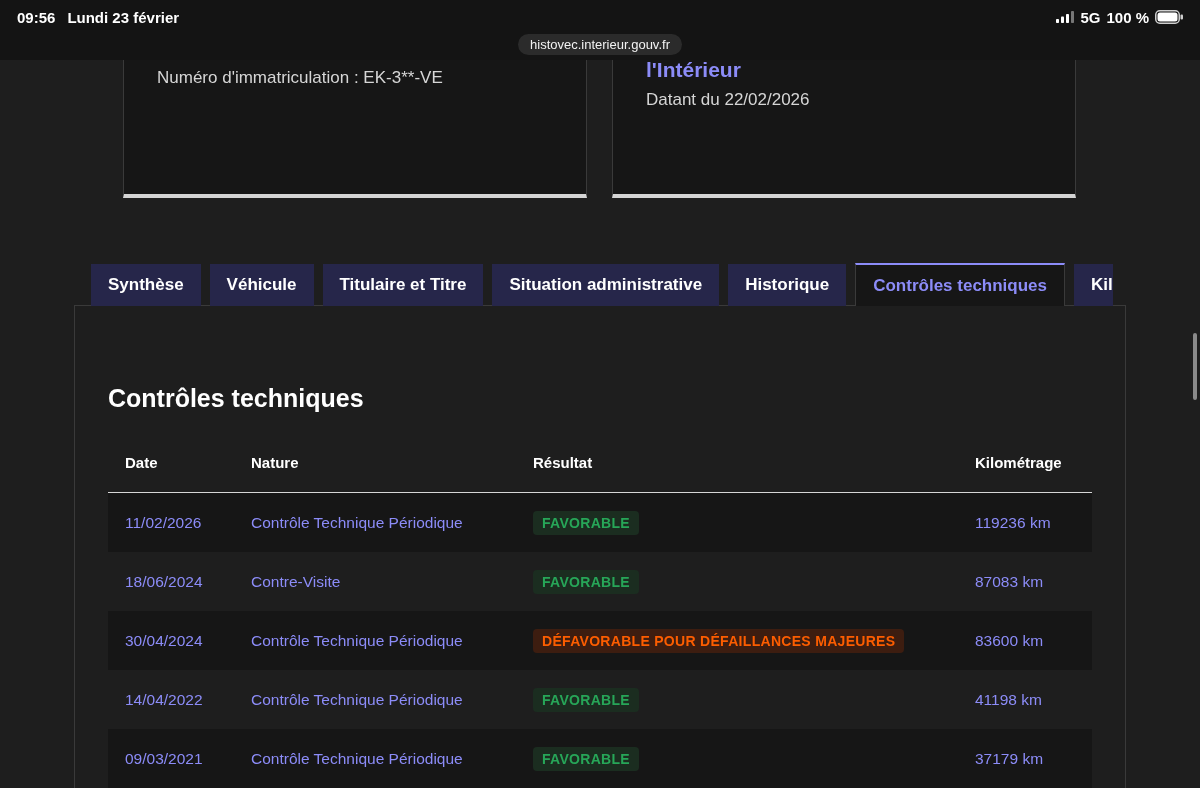 This screenshot has width=1200, height=788. I want to click on mileage-cell: 37179 km, so click(1009, 758).